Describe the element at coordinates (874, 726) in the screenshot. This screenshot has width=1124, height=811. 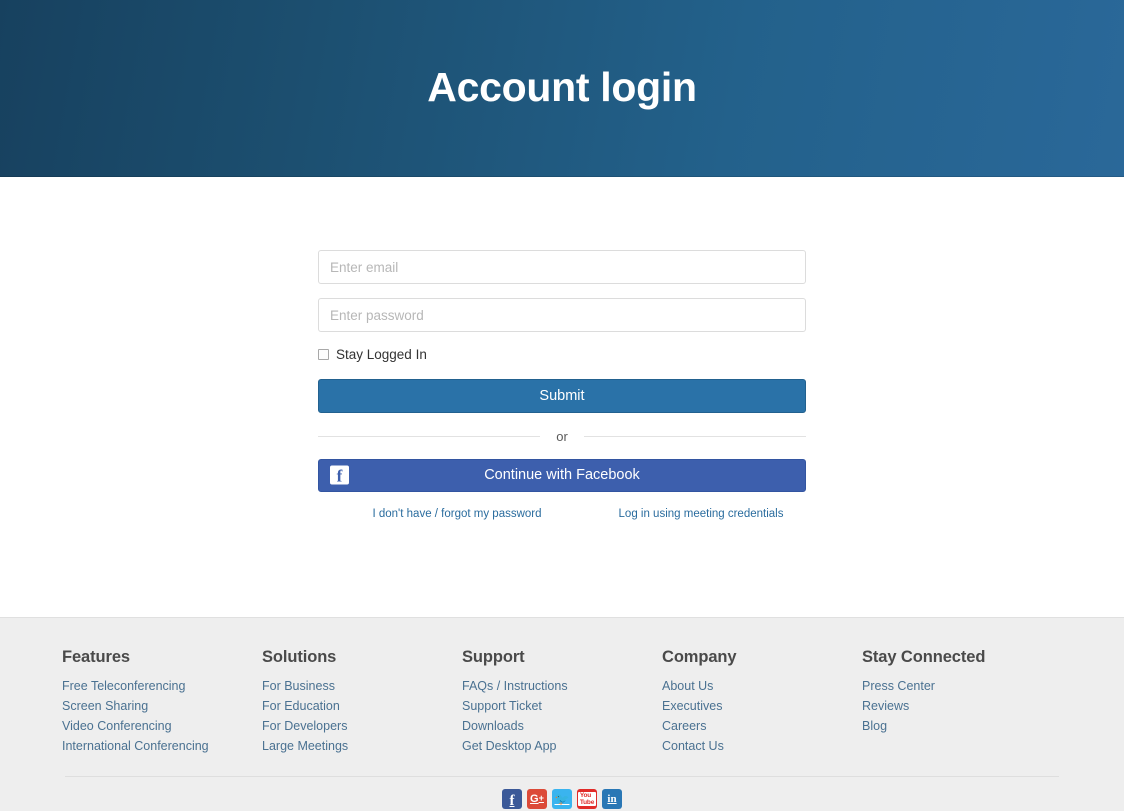
I see `footer-link: Blog` at that location.